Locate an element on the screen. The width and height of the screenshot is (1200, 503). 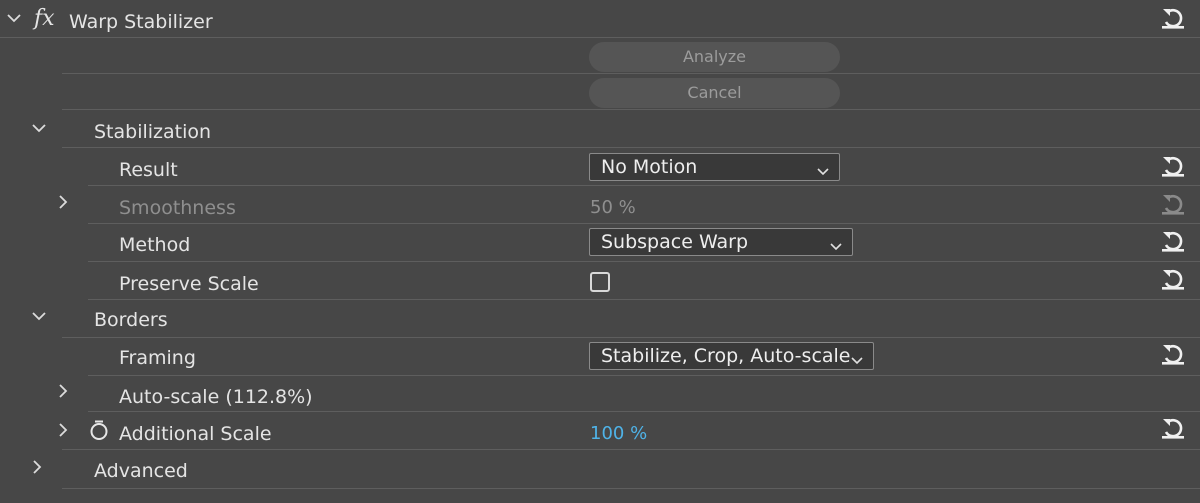
framing-row: Framing Stabilize, Crop, Auto-scale is located at coordinates (600, 357).